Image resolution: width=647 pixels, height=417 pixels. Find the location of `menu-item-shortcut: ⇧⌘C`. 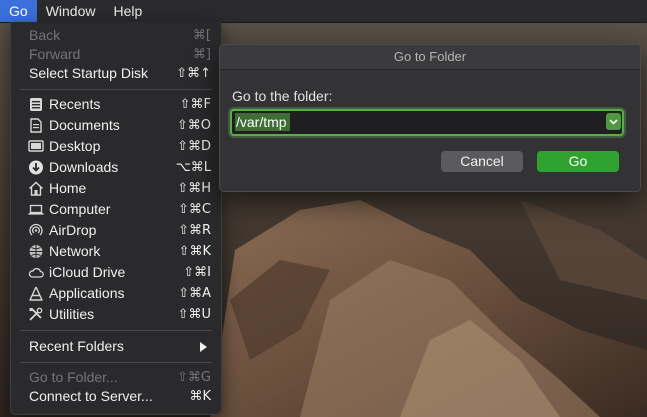

menu-item-shortcut: ⇧⌘C is located at coordinates (194, 209).